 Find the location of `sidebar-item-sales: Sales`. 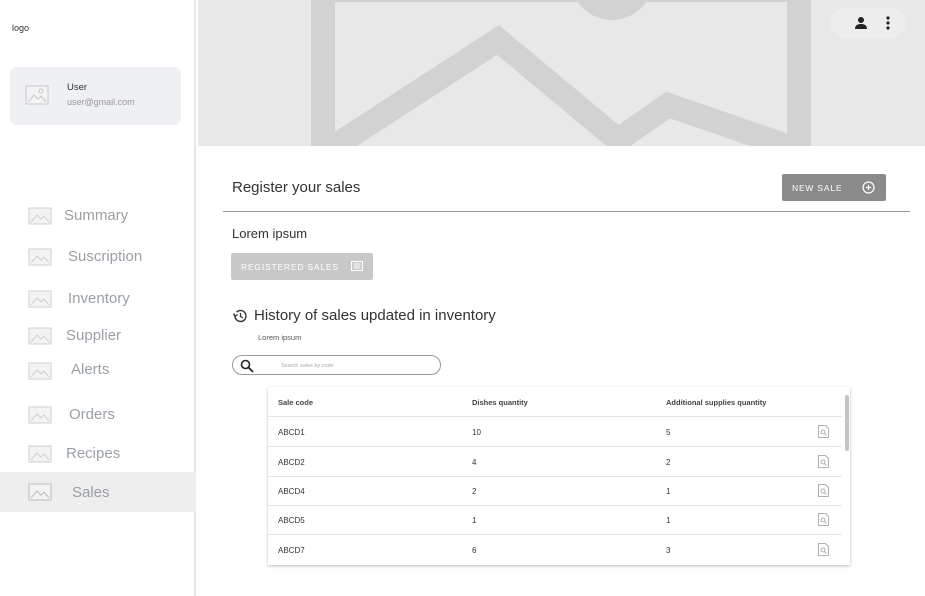

sidebar-item-sales: Sales is located at coordinates (98, 492).